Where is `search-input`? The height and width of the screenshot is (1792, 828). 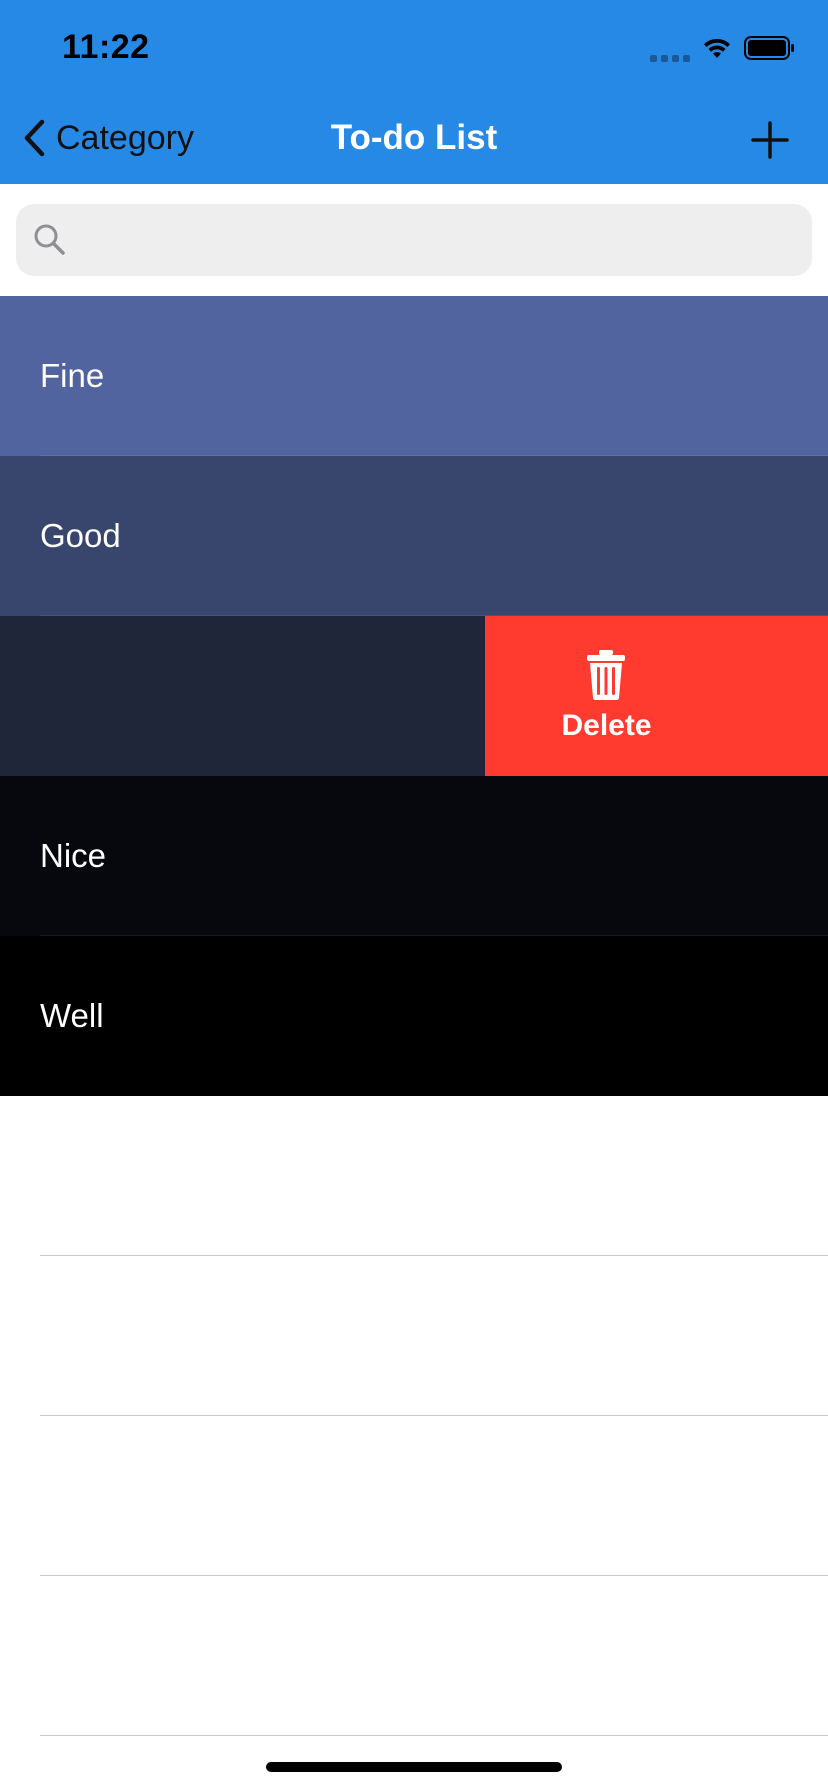
search-input is located at coordinates (430, 240).